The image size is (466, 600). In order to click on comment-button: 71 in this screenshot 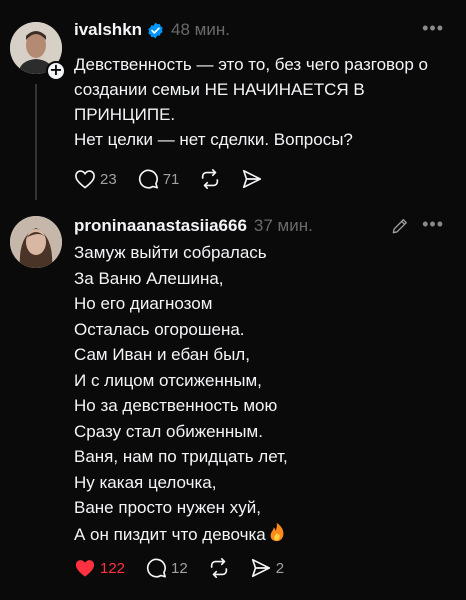, I will do `click(158, 179)`.